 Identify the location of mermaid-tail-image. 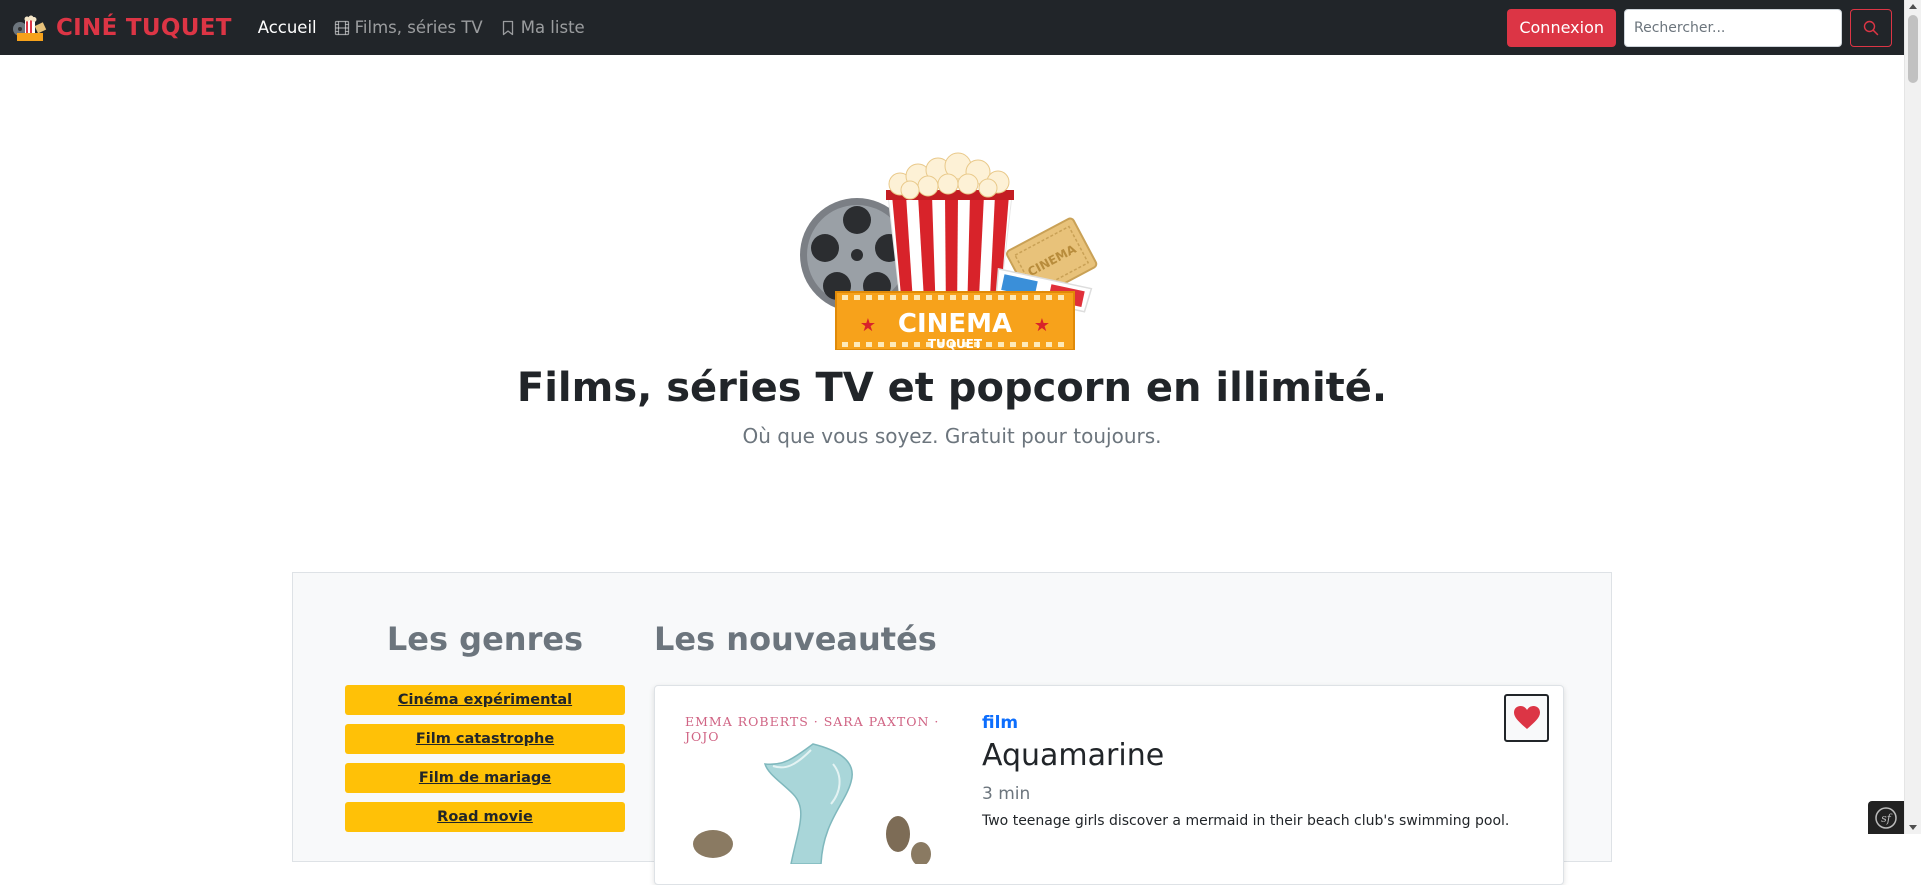
(812, 803).